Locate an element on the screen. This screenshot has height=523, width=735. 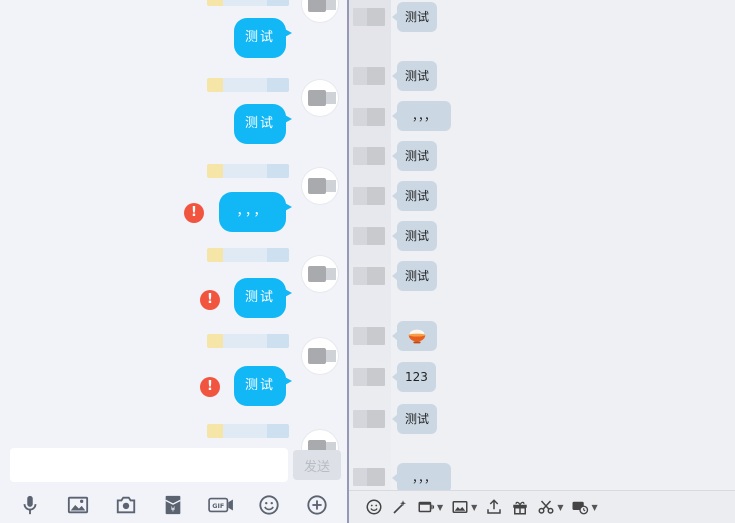
svg-text: GIF is located at coordinates (219, 506).